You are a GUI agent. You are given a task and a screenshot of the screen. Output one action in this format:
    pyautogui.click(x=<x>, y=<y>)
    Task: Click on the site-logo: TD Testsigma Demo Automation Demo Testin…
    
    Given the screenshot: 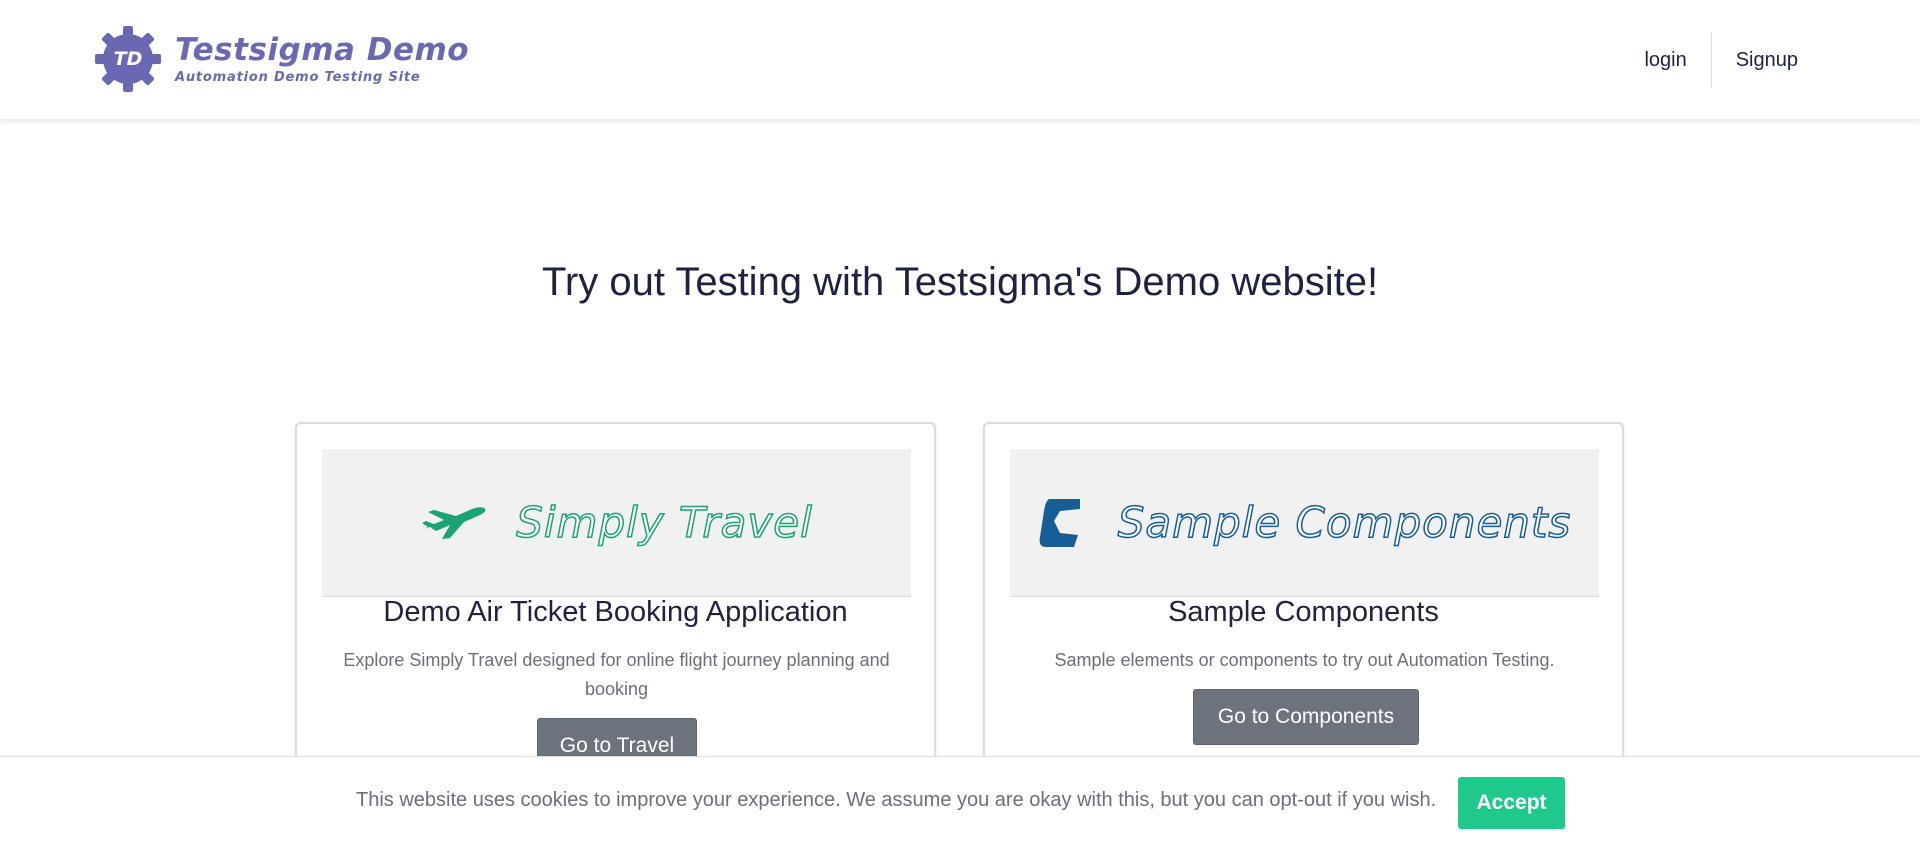 What is the action you would take?
    pyautogui.click(x=282, y=59)
    